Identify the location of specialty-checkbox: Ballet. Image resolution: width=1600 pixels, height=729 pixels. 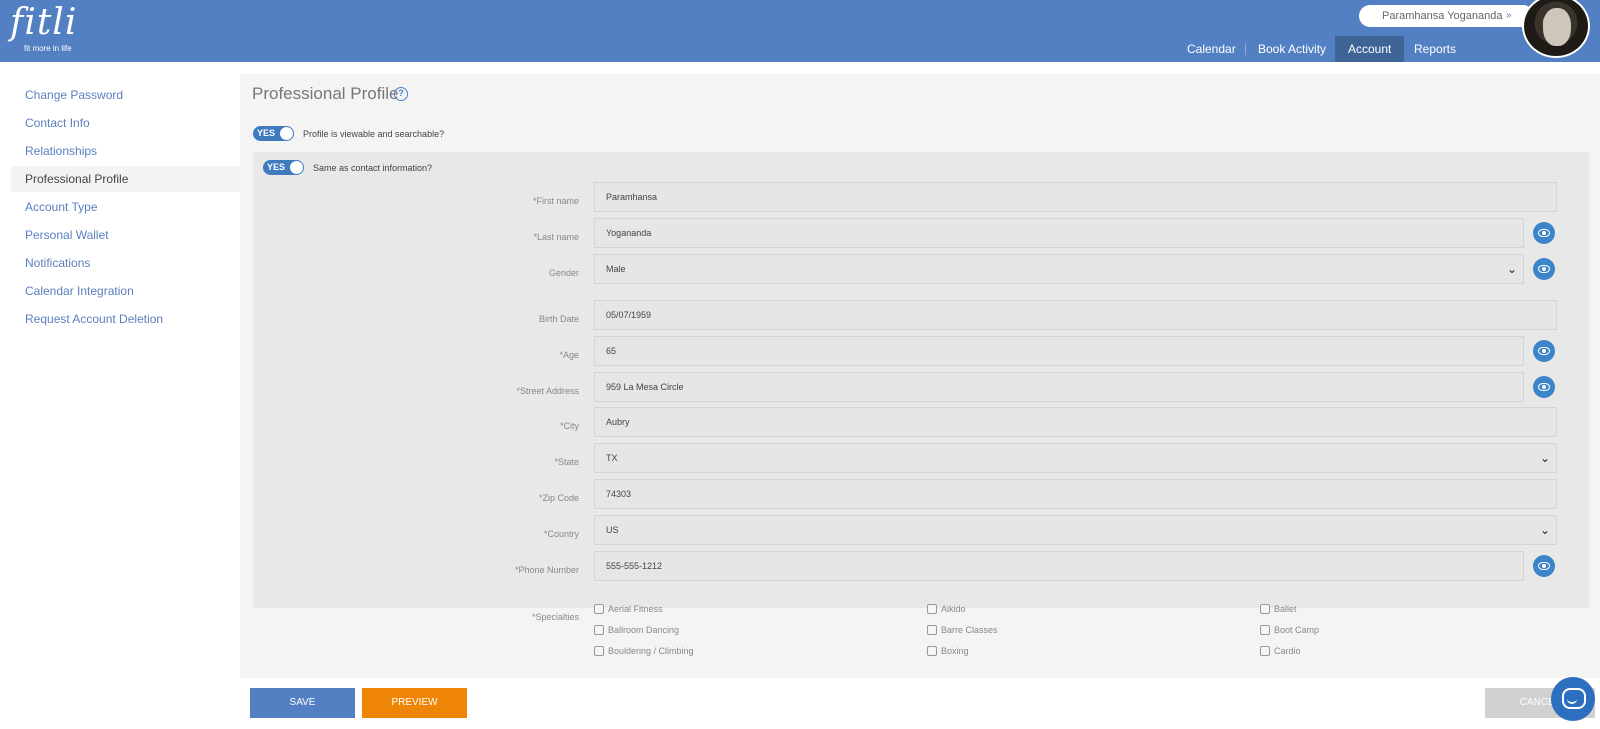
(1278, 609).